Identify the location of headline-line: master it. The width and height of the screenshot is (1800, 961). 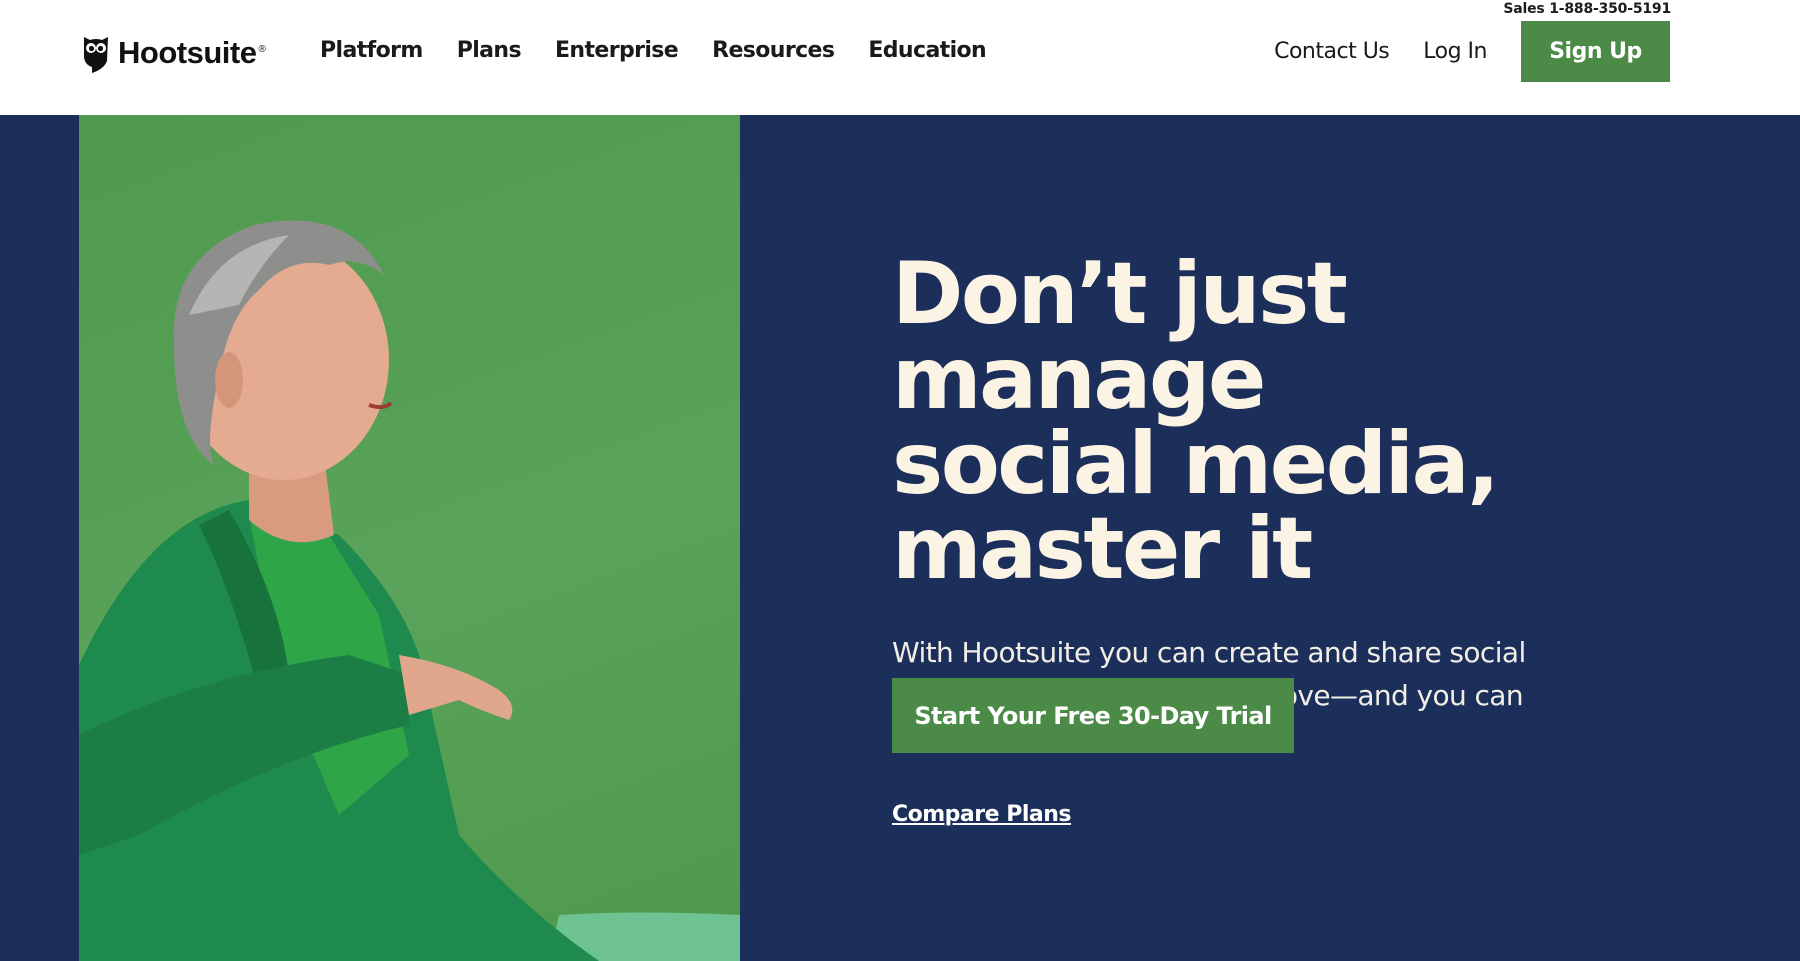
(1102, 549).